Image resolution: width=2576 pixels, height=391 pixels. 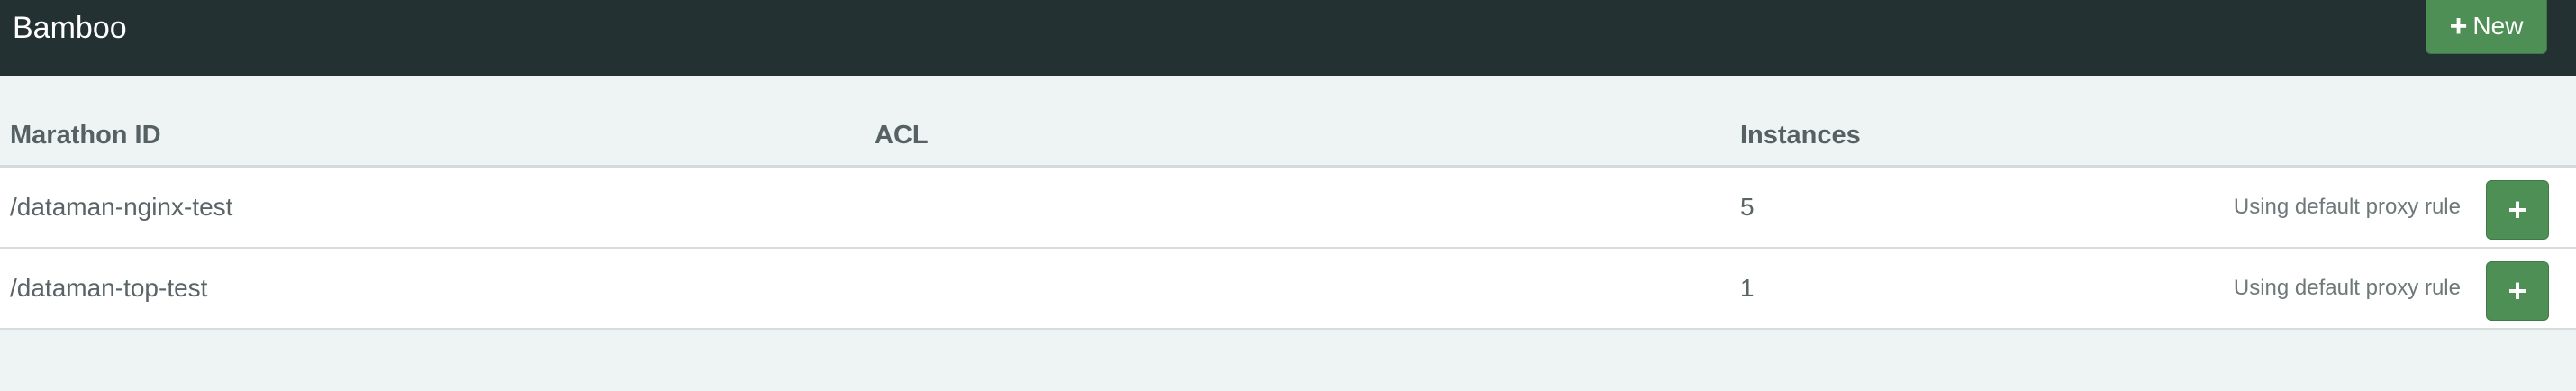 What do you see at coordinates (902, 135) in the screenshot?
I see `column-header-acl: ACL` at bounding box center [902, 135].